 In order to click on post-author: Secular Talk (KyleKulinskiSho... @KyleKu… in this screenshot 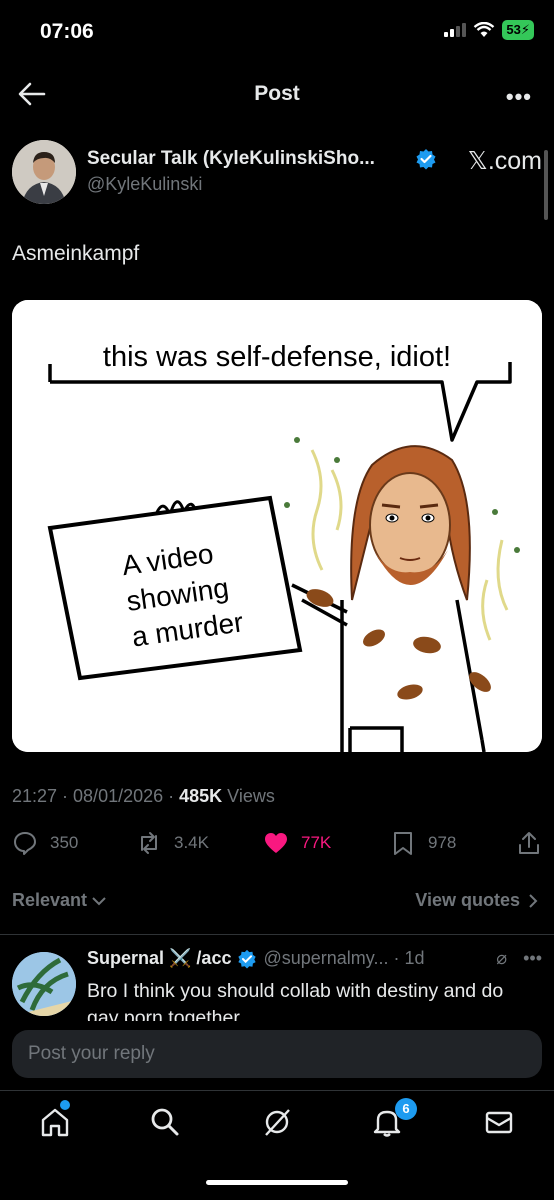, I will do `click(277, 173)`.